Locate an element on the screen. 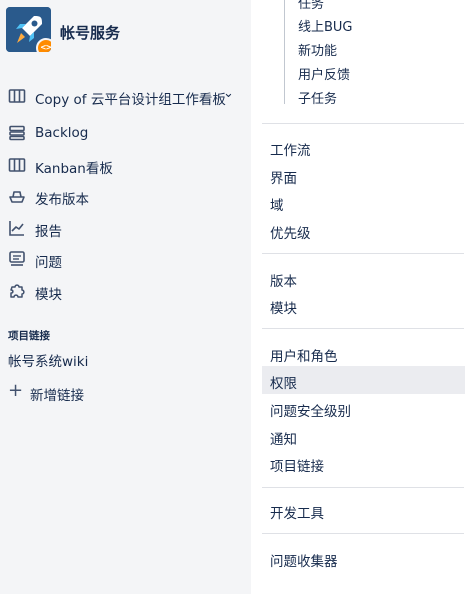 The image size is (474, 594). settings-item-notifications: 通知 is located at coordinates (363, 436).